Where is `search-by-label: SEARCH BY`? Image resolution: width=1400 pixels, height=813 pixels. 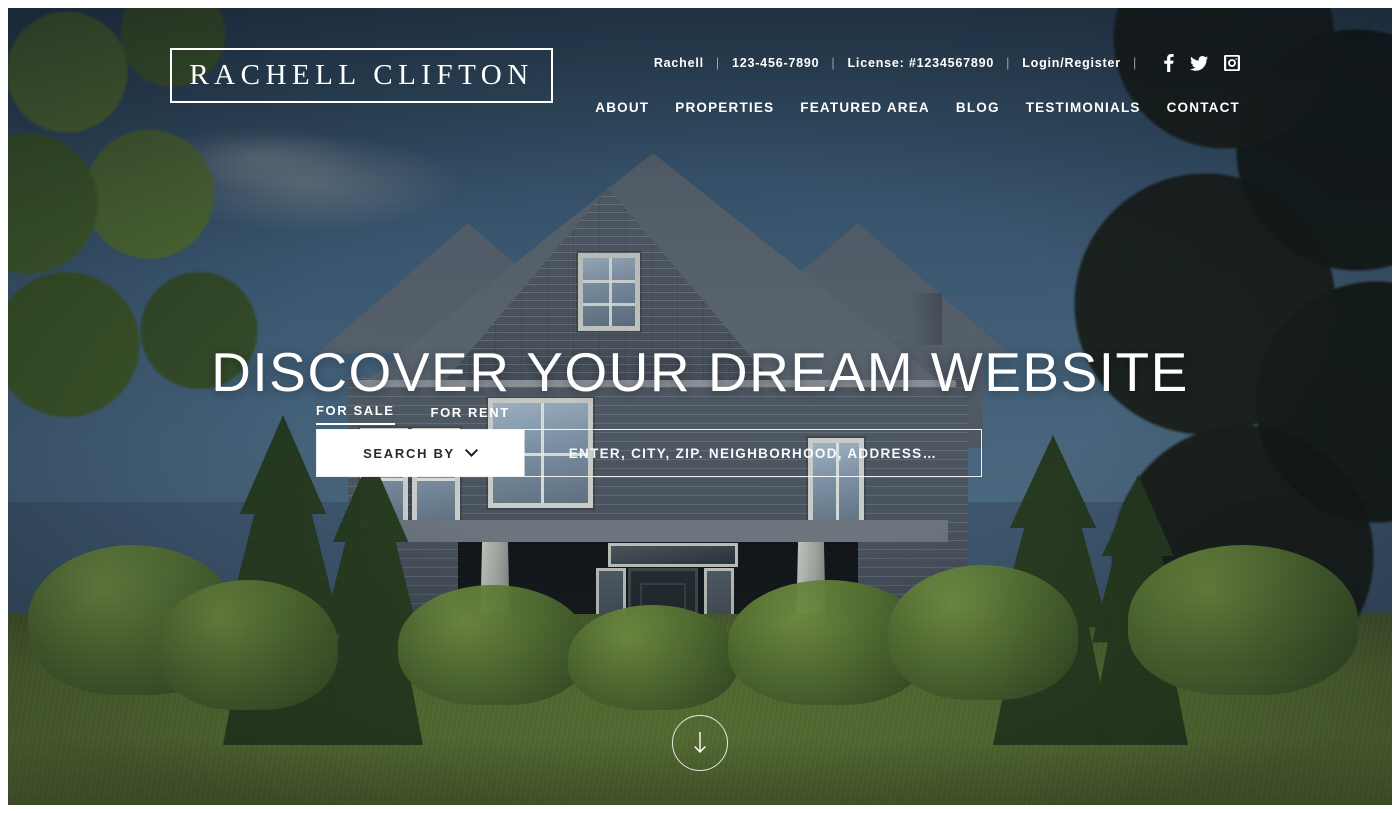 search-by-label: SEARCH BY is located at coordinates (409, 453).